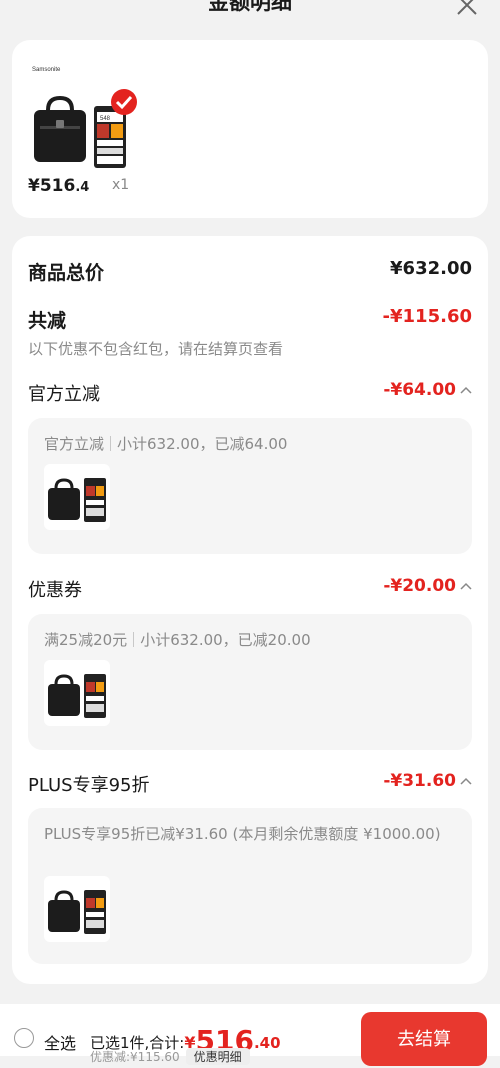 The height and width of the screenshot is (1068, 500). I want to click on discount-row-coupon: 优惠券 -¥20.00, so click(250, 589).